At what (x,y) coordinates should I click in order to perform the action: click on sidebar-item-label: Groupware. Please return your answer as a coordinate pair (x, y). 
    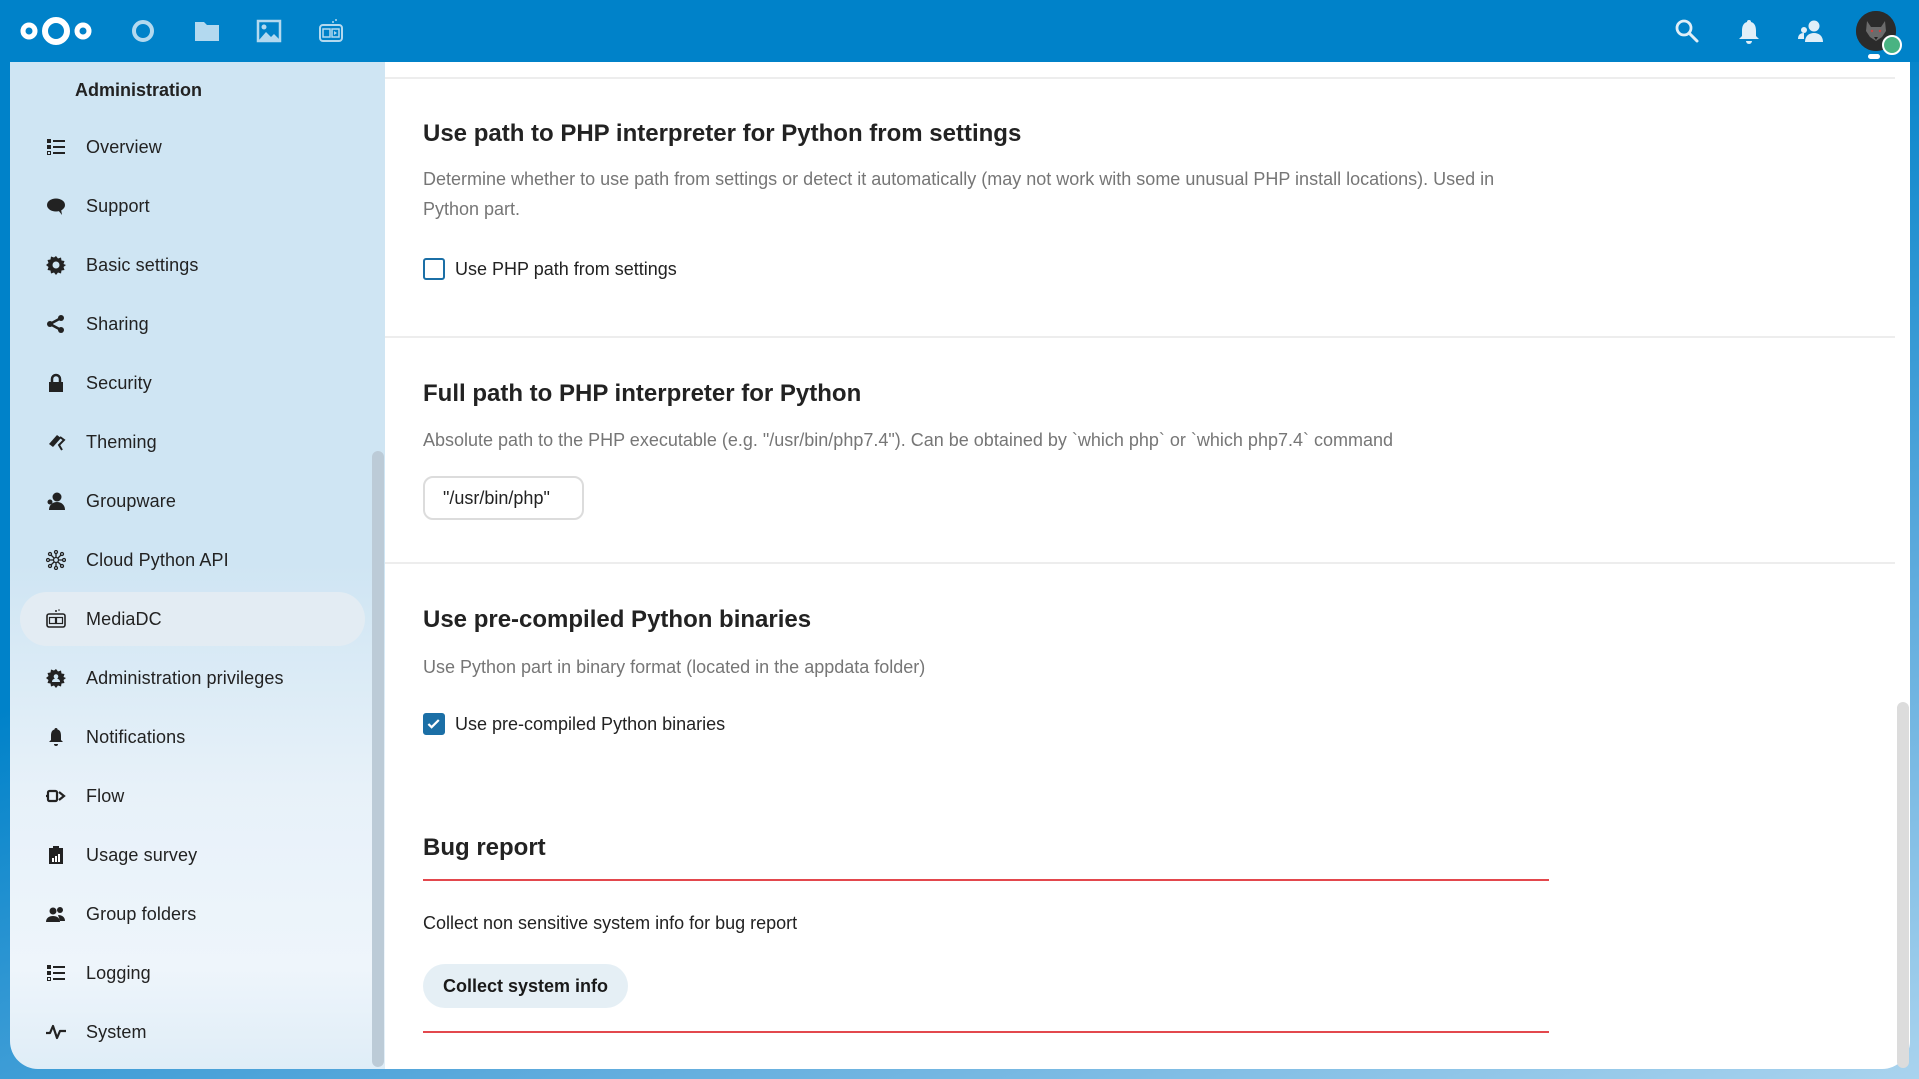
    Looking at the image, I should click on (131, 500).